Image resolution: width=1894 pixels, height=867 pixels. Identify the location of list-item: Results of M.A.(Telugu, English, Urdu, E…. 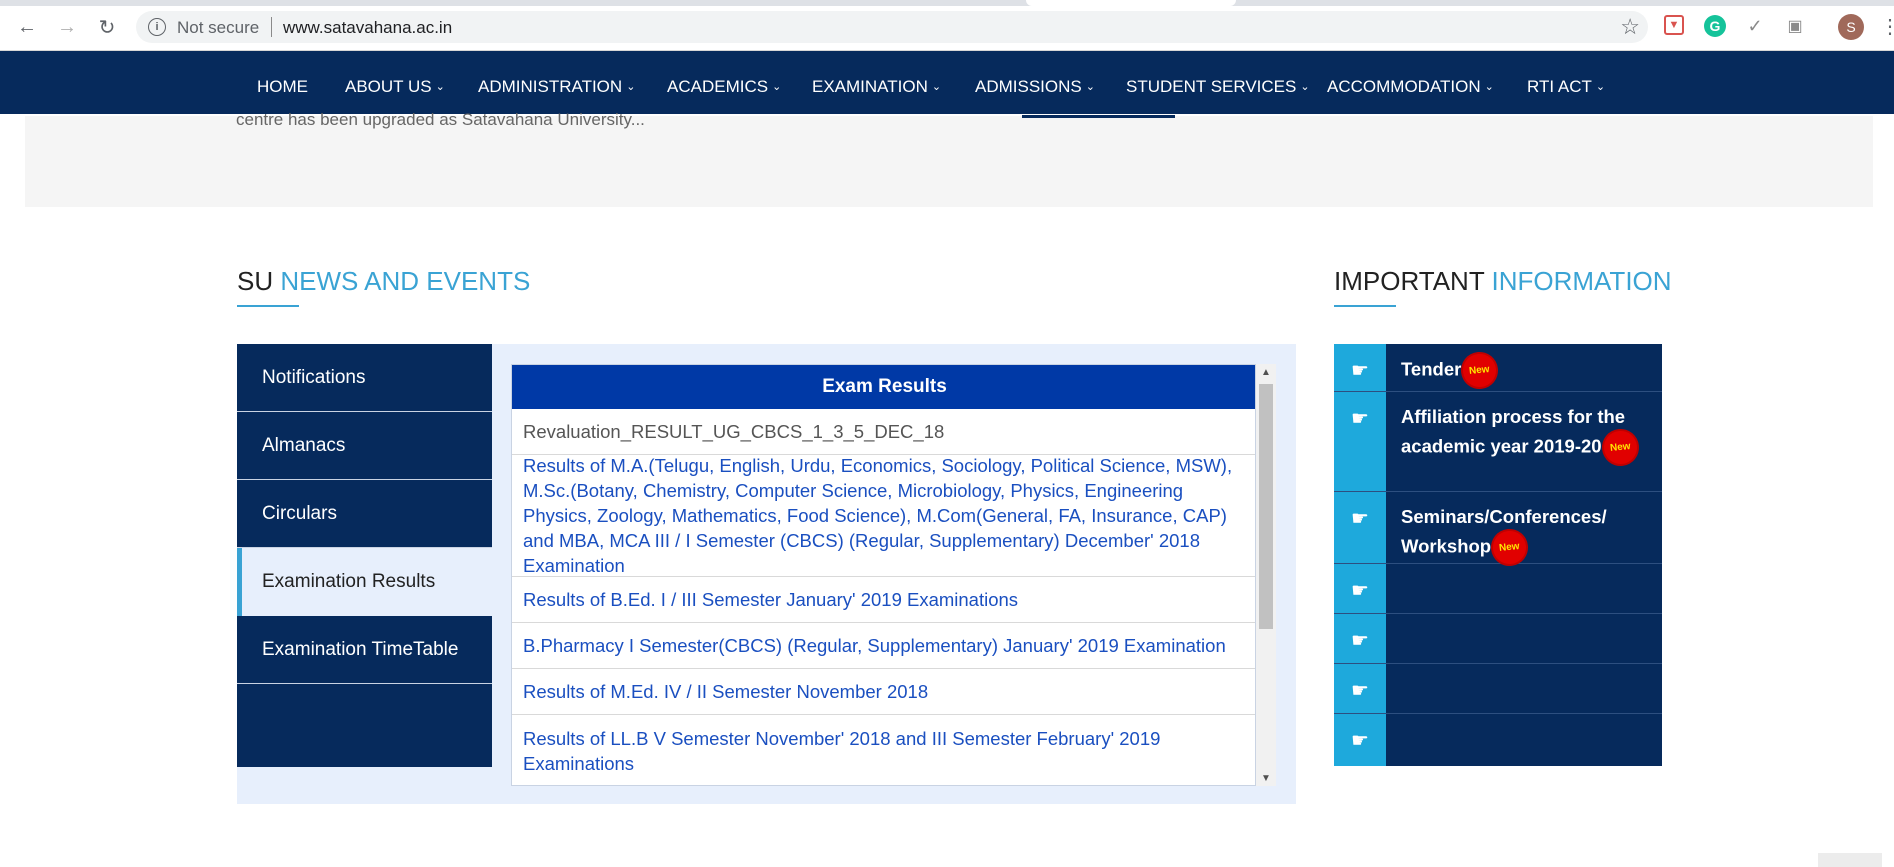
(883, 515).